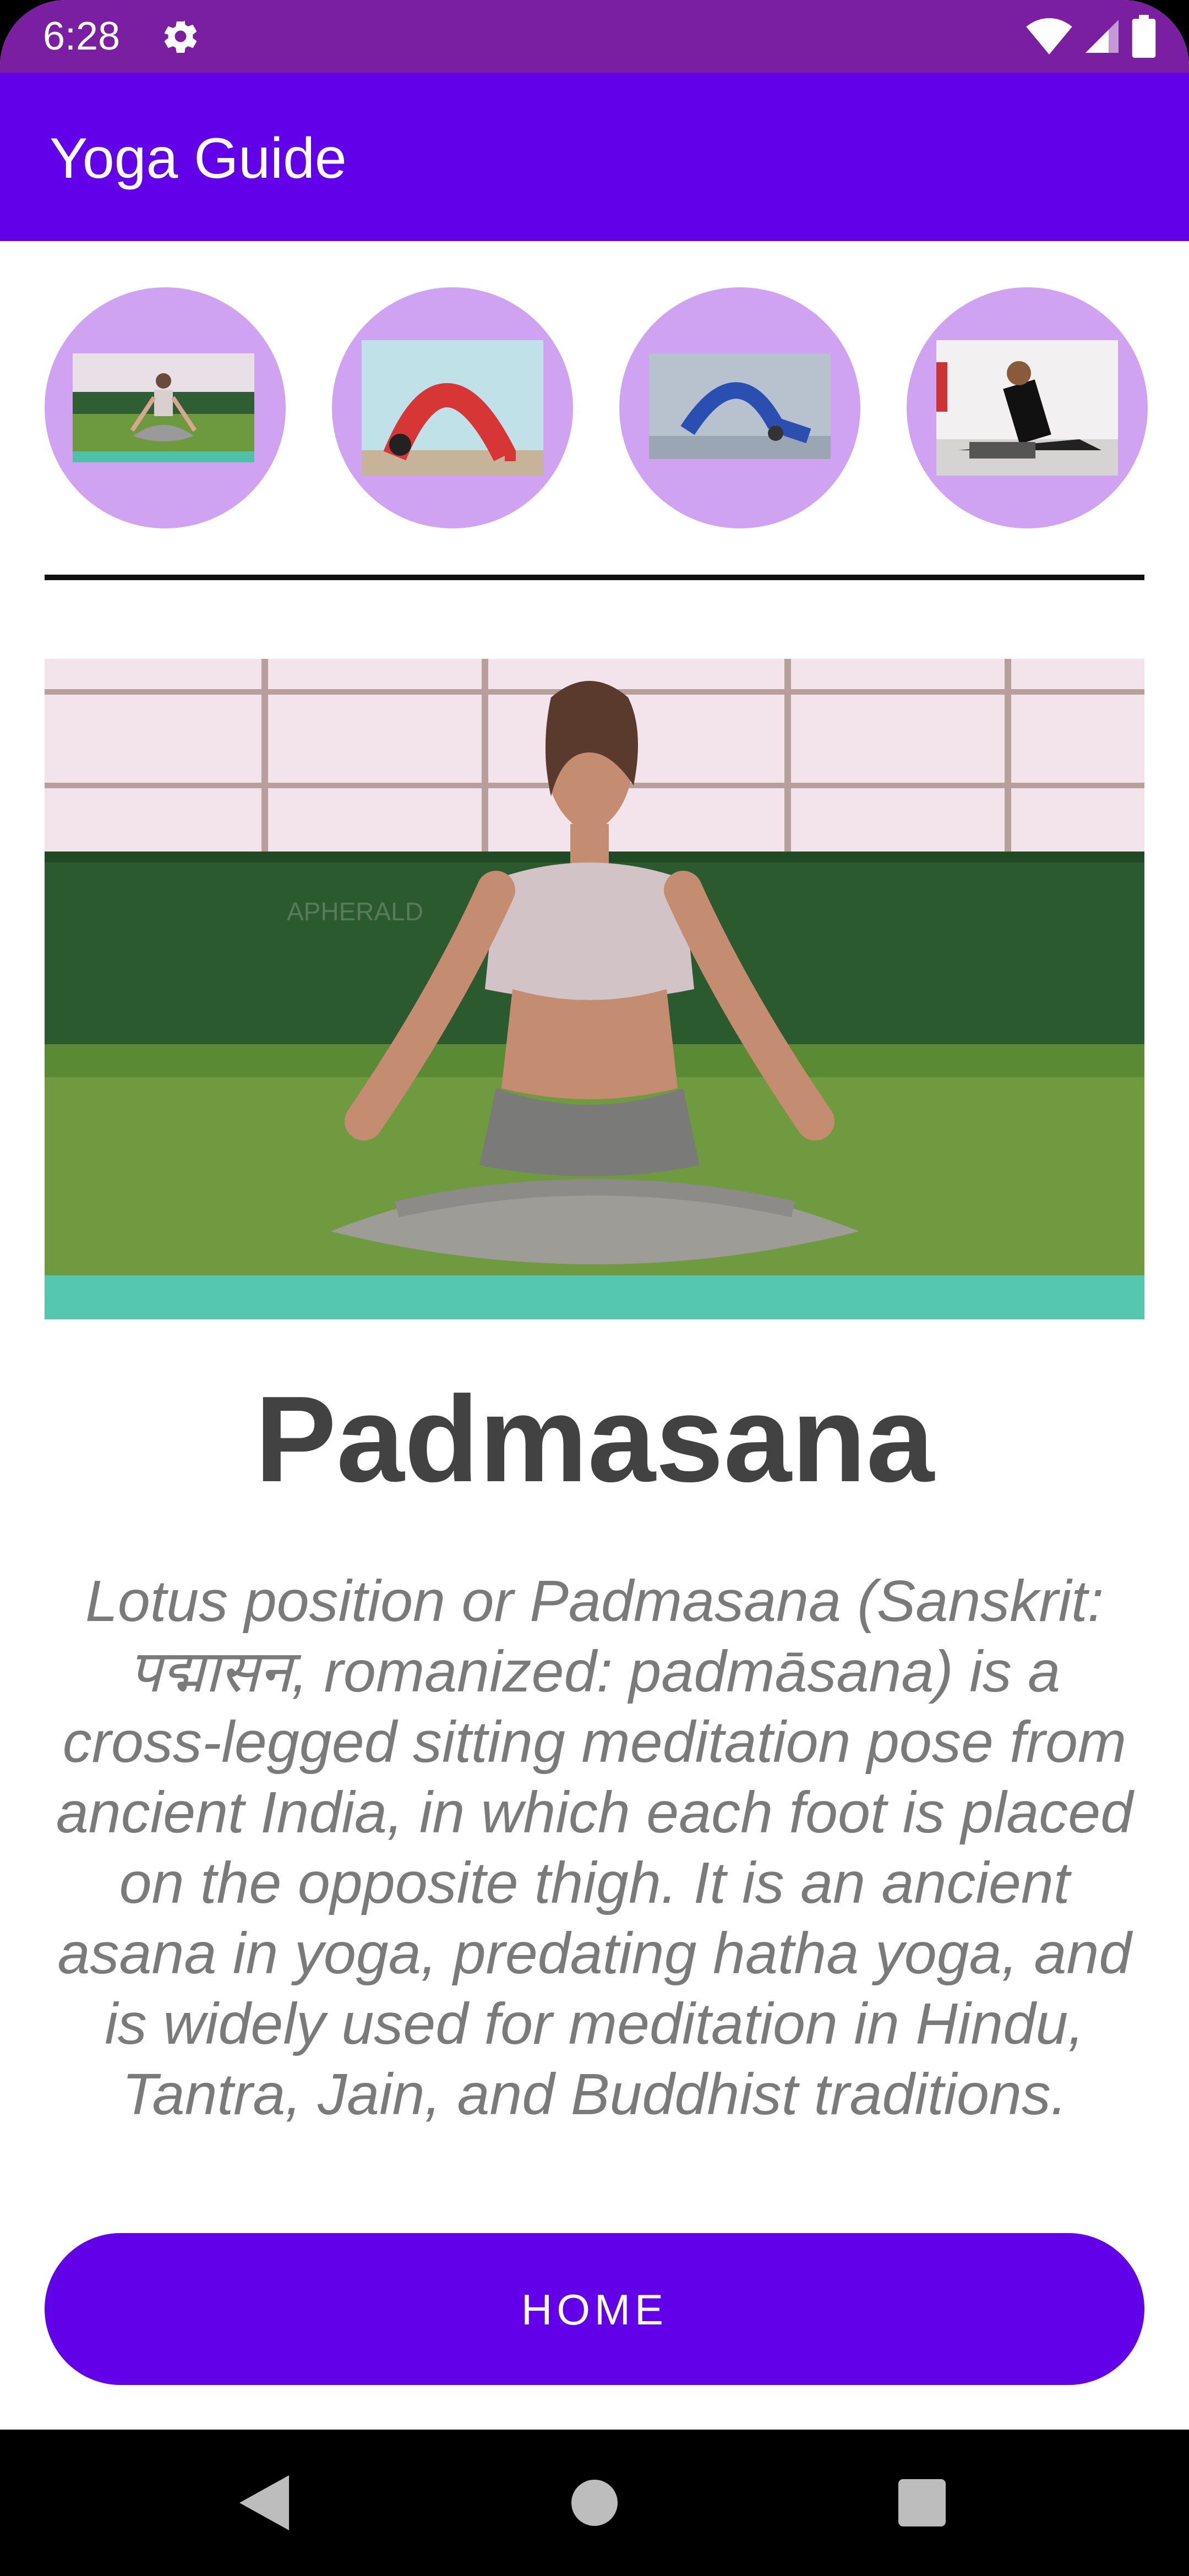  I want to click on gear-icon, so click(180, 37).